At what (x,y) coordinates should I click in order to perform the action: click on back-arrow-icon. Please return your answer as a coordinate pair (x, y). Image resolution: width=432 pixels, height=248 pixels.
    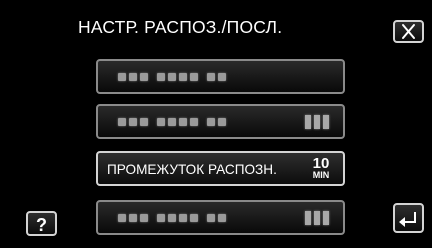
    Looking at the image, I should click on (407, 219).